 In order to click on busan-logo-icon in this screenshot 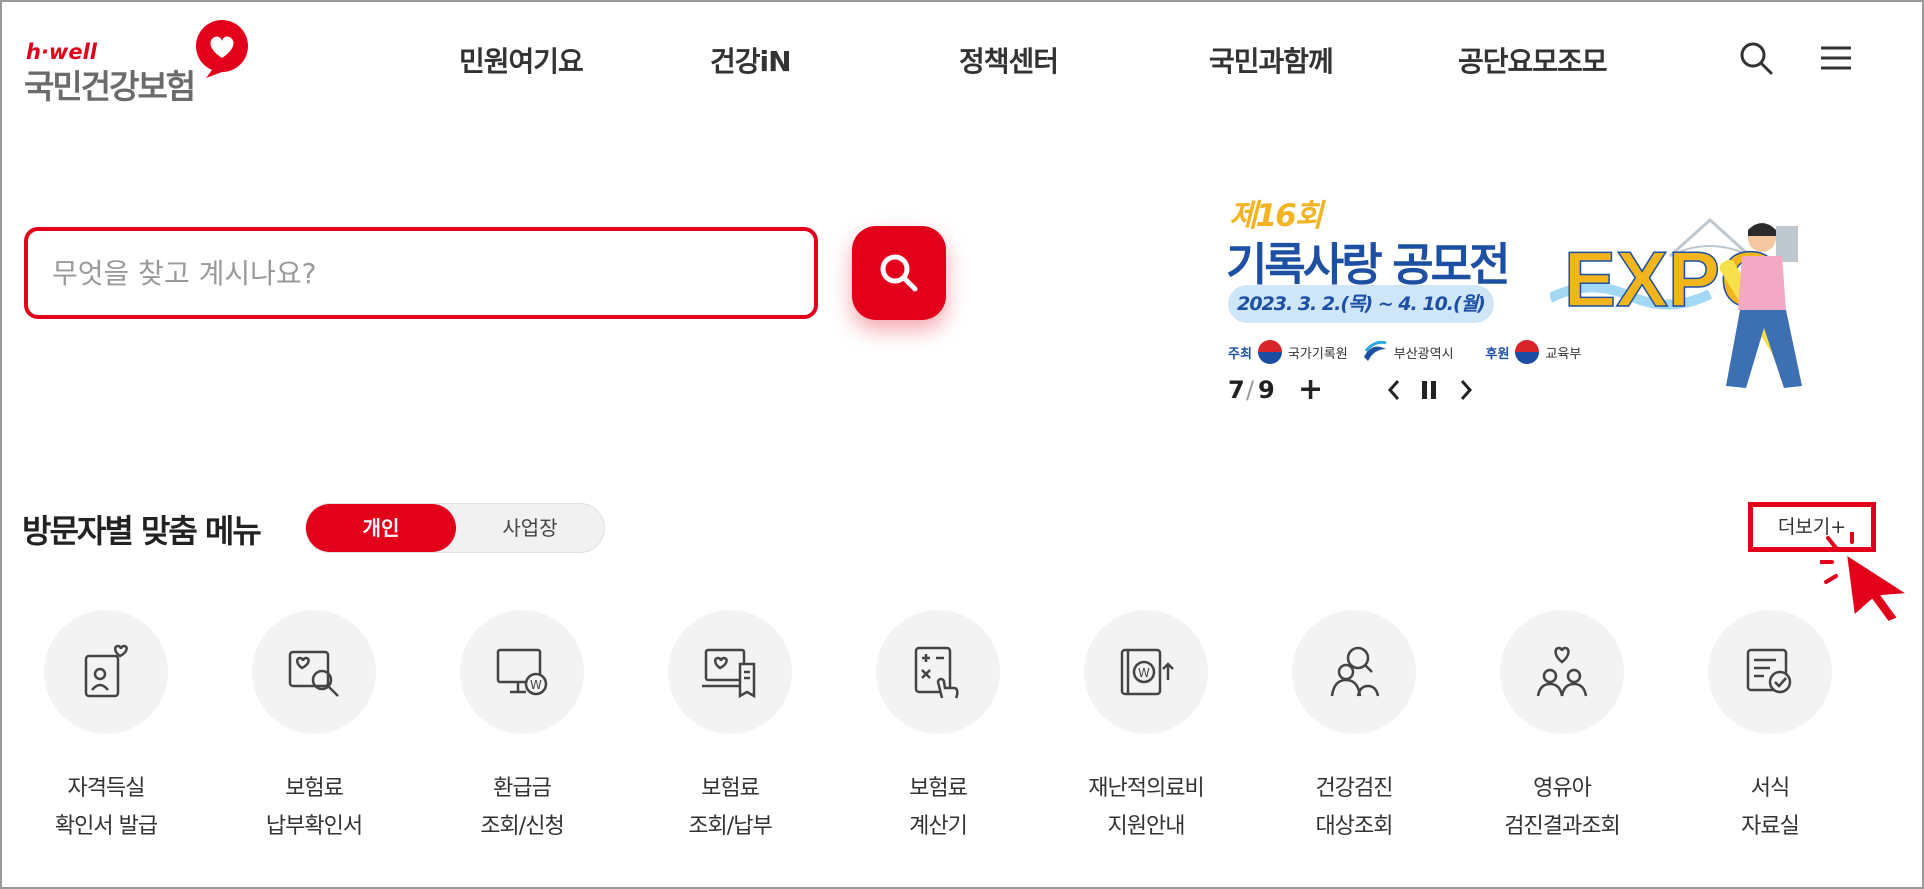, I will do `click(1375, 351)`.